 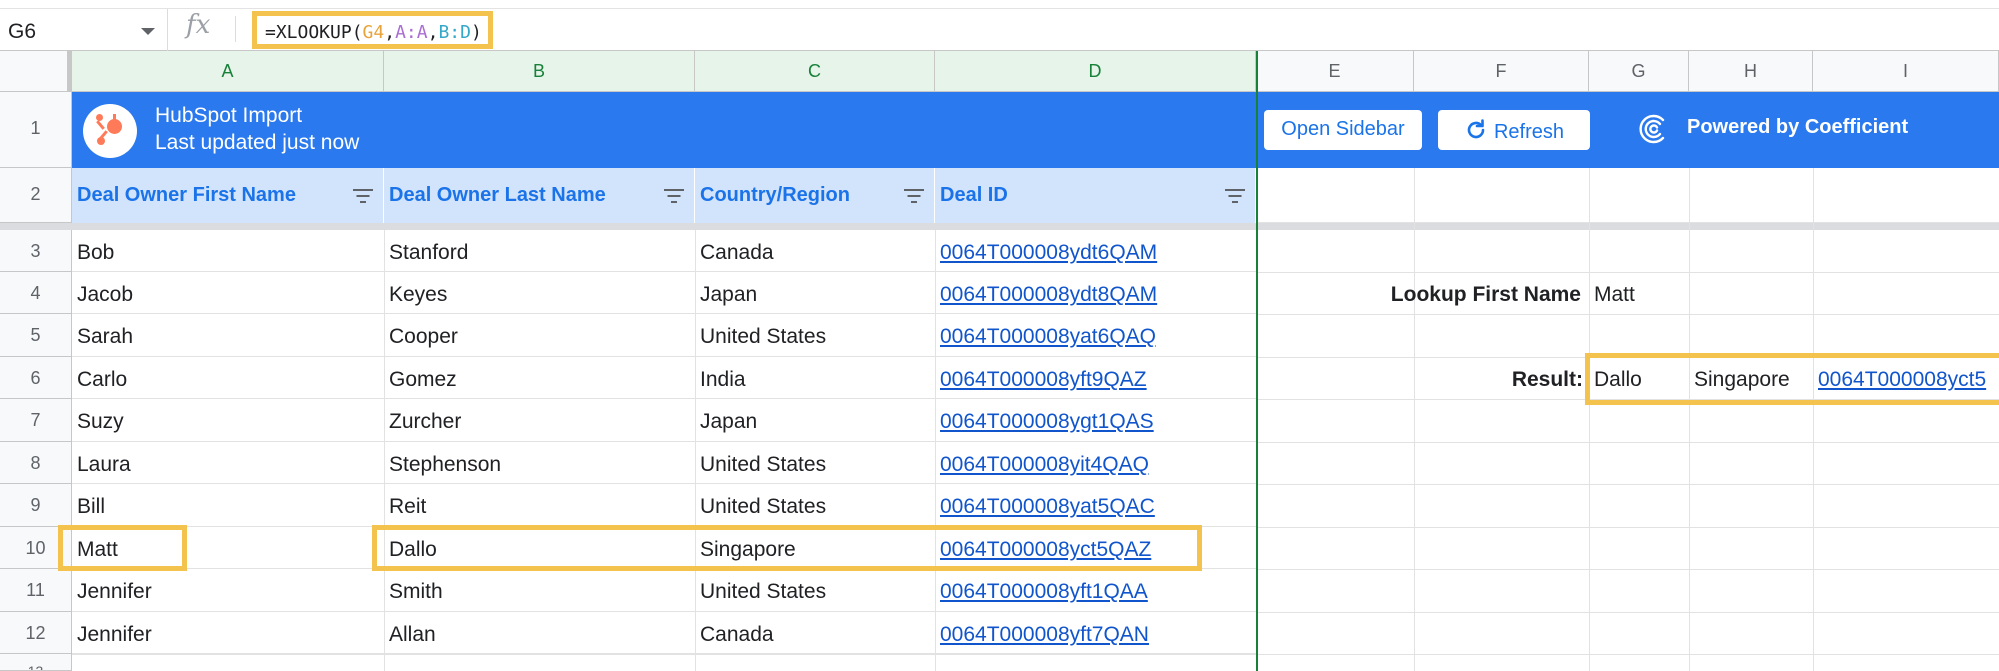 What do you see at coordinates (1095, 590) in the screenshot?
I see `cell-d11: 0064T000008yft1QAA` at bounding box center [1095, 590].